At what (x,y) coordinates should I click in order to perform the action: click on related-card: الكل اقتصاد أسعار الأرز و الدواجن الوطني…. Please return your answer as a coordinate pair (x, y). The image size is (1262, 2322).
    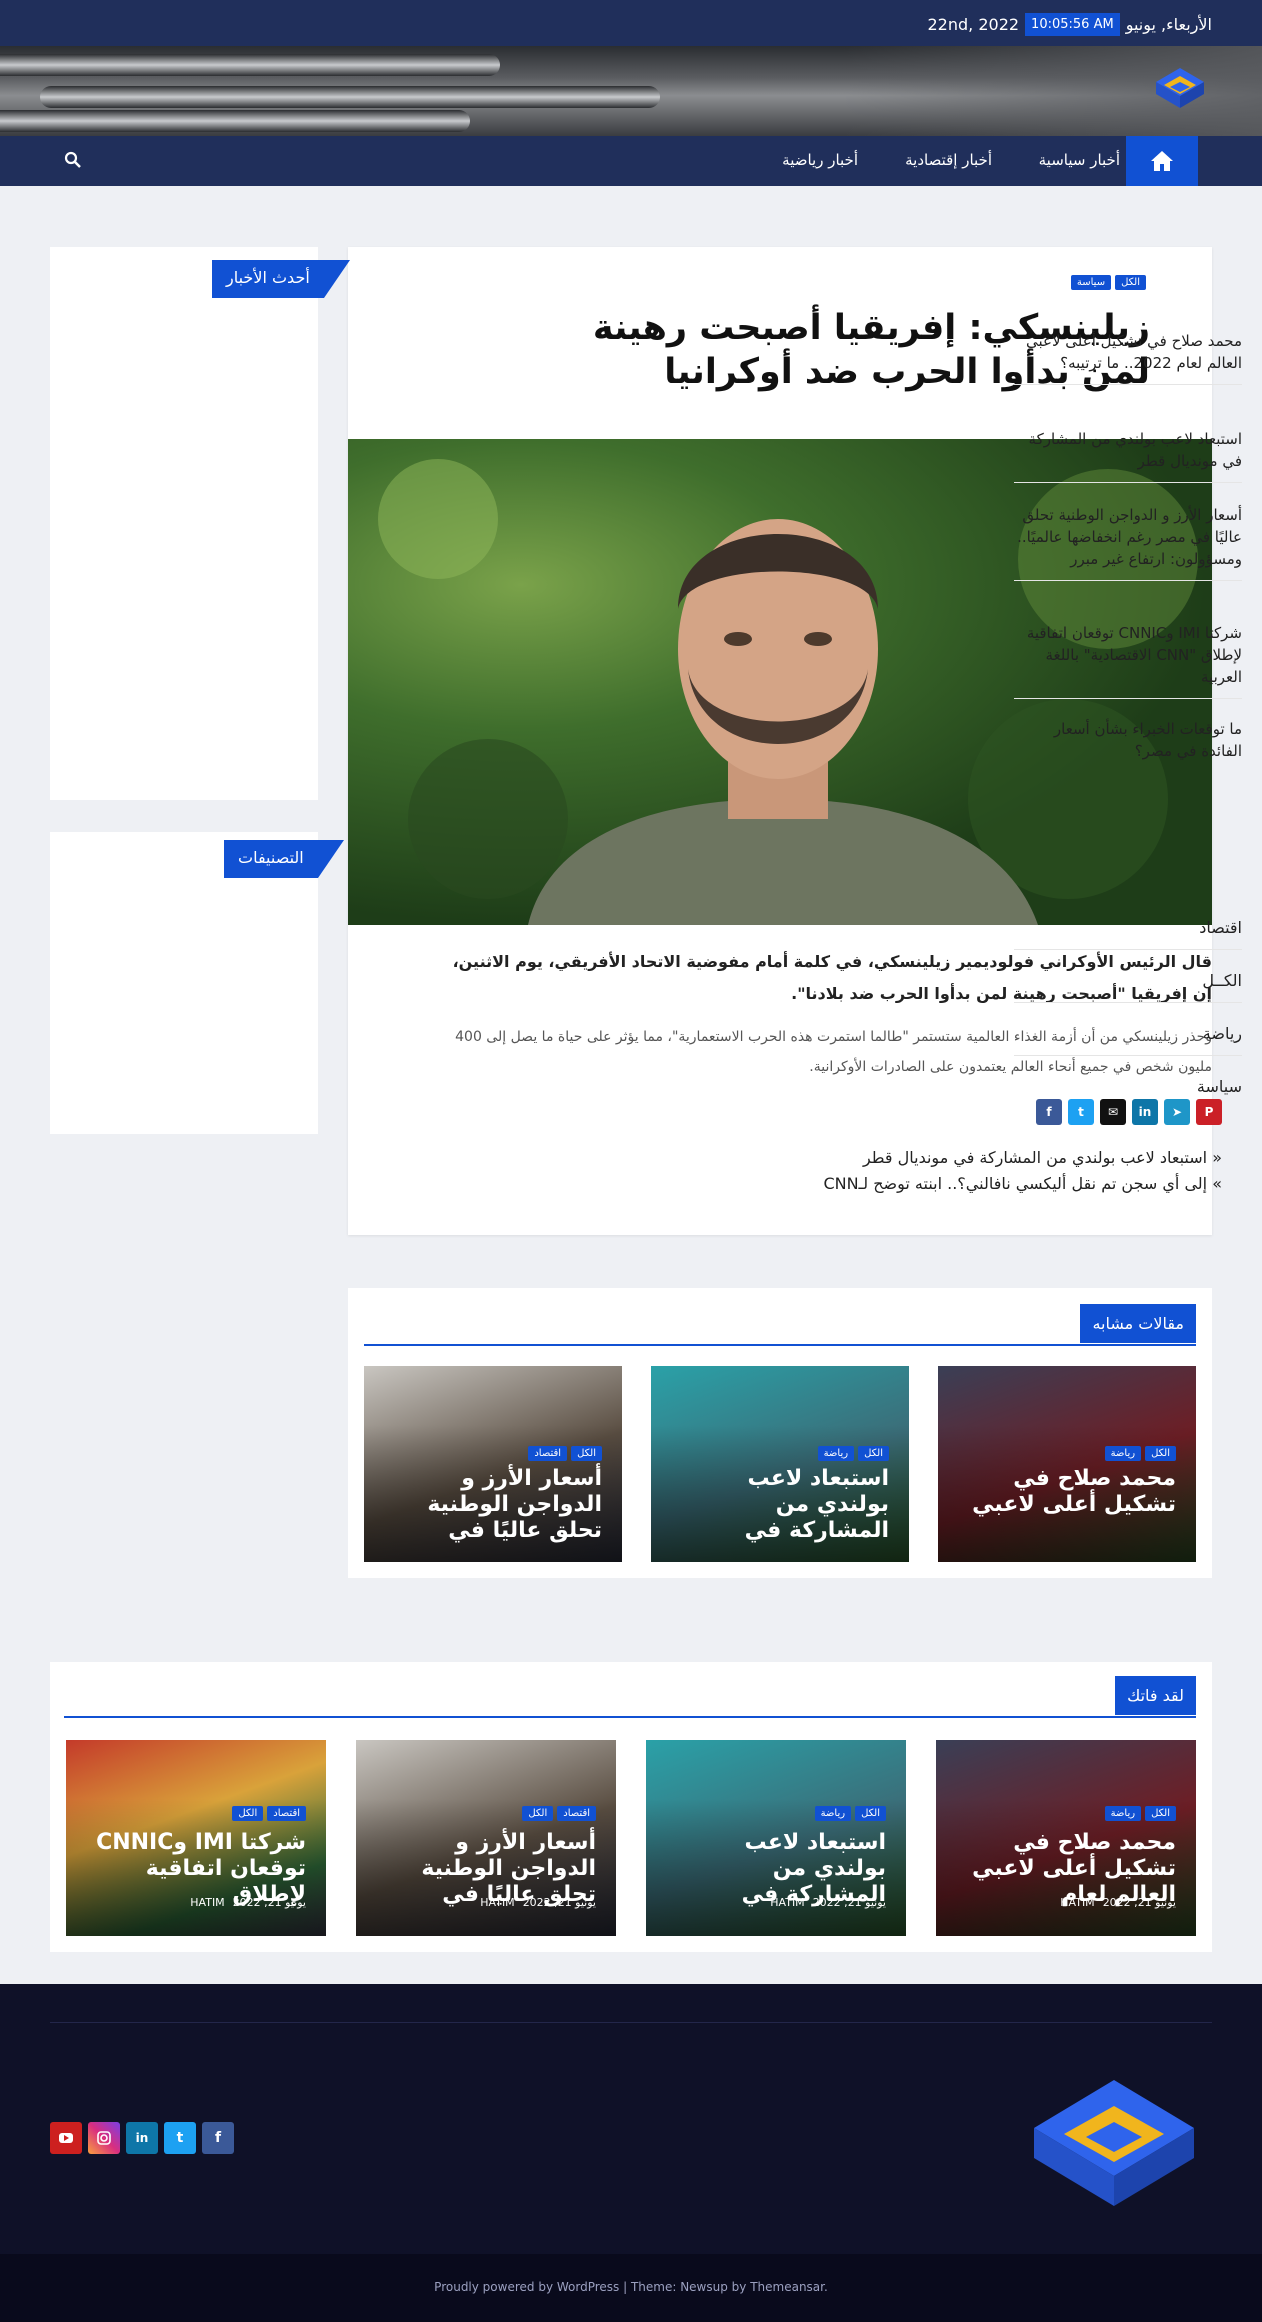
    Looking at the image, I should click on (493, 1464).